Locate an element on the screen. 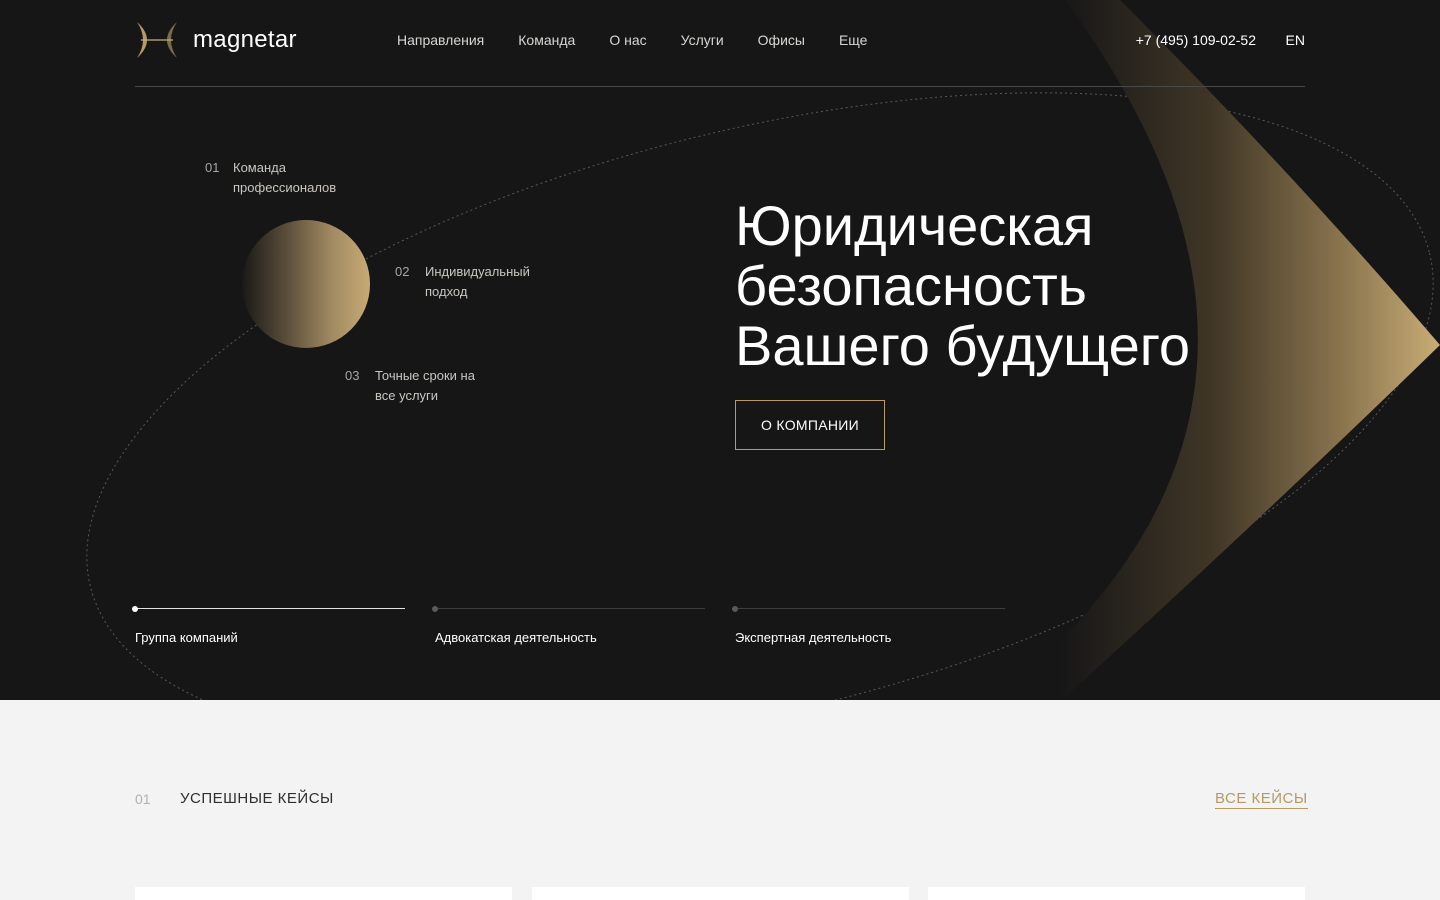 This screenshot has width=1440, height=900. feature-number: 03 is located at coordinates (352, 375).